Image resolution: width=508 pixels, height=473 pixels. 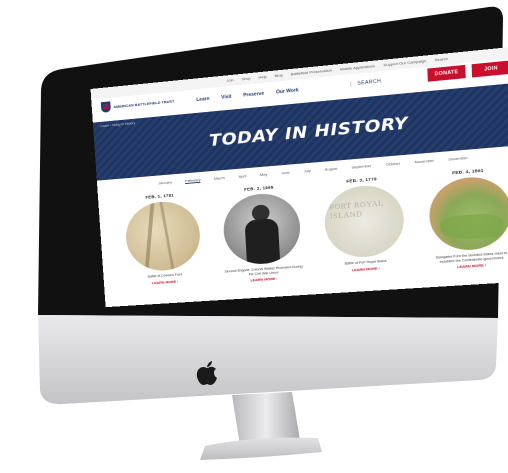 What do you see at coordinates (458, 158) in the screenshot?
I see `tab-december: December` at bounding box center [458, 158].